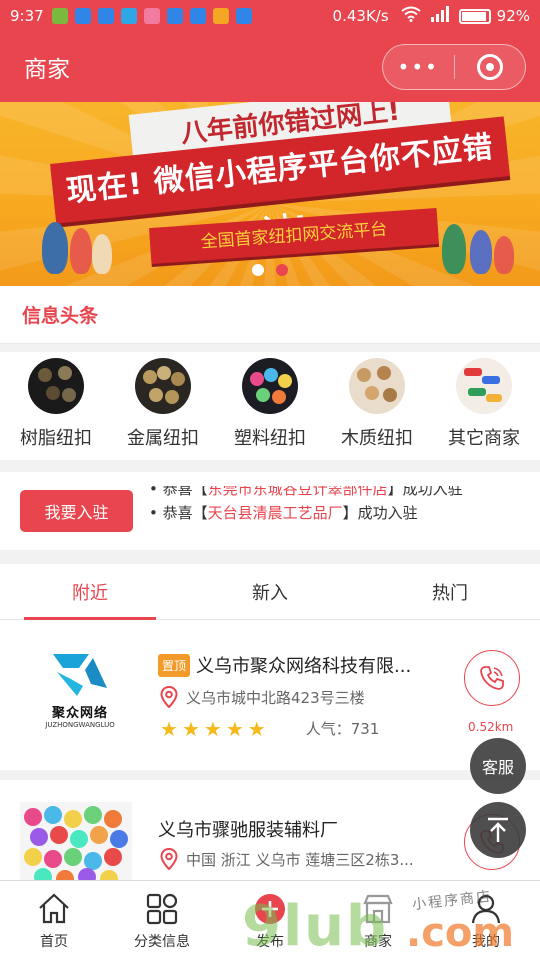 This screenshot has height=960, width=540. What do you see at coordinates (360, 16) in the screenshot?
I see `network-speed: 0.43K/s` at bounding box center [360, 16].